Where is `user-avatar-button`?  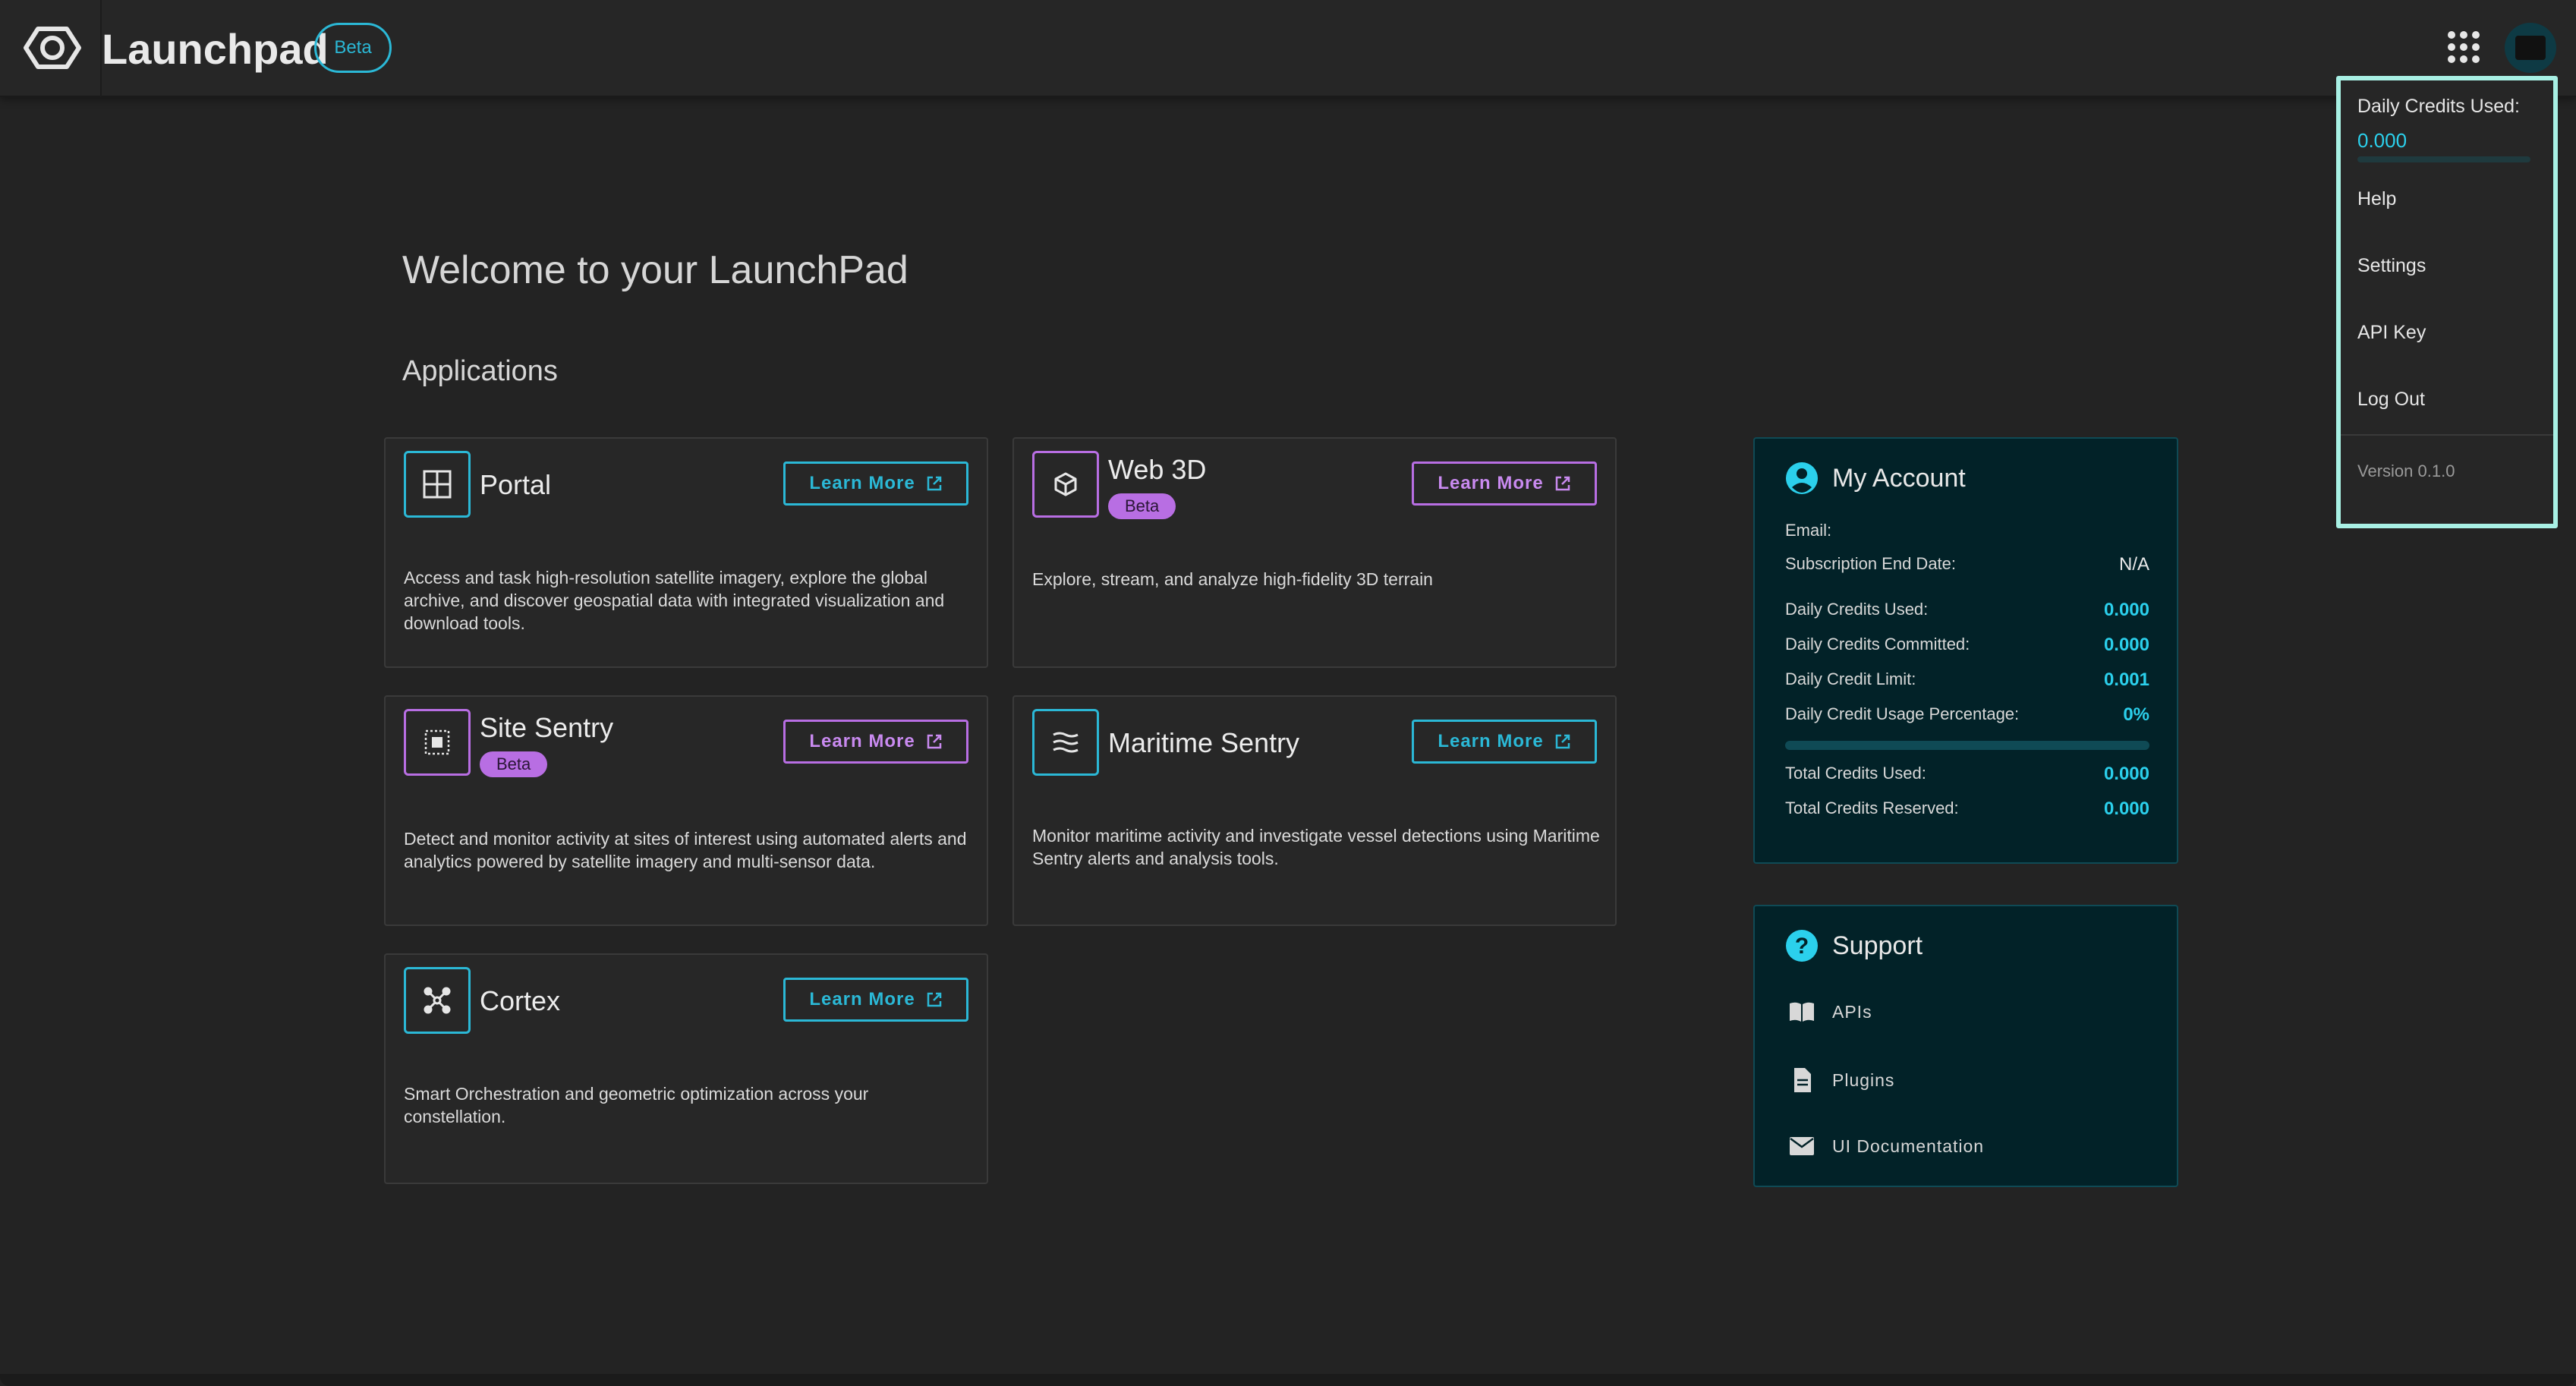
user-avatar-button is located at coordinates (2530, 48).